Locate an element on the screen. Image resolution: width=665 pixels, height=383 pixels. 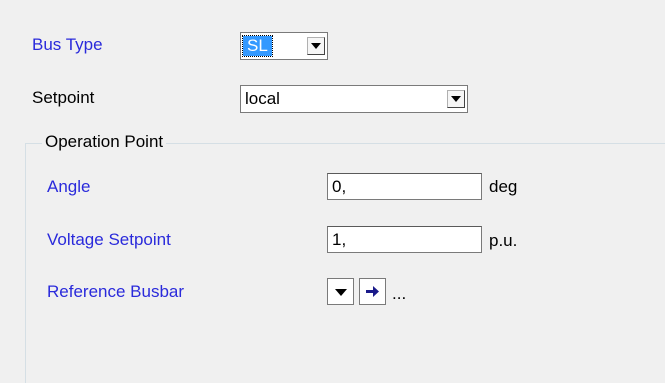
bus-type-dropdown: SL is located at coordinates (284, 46).